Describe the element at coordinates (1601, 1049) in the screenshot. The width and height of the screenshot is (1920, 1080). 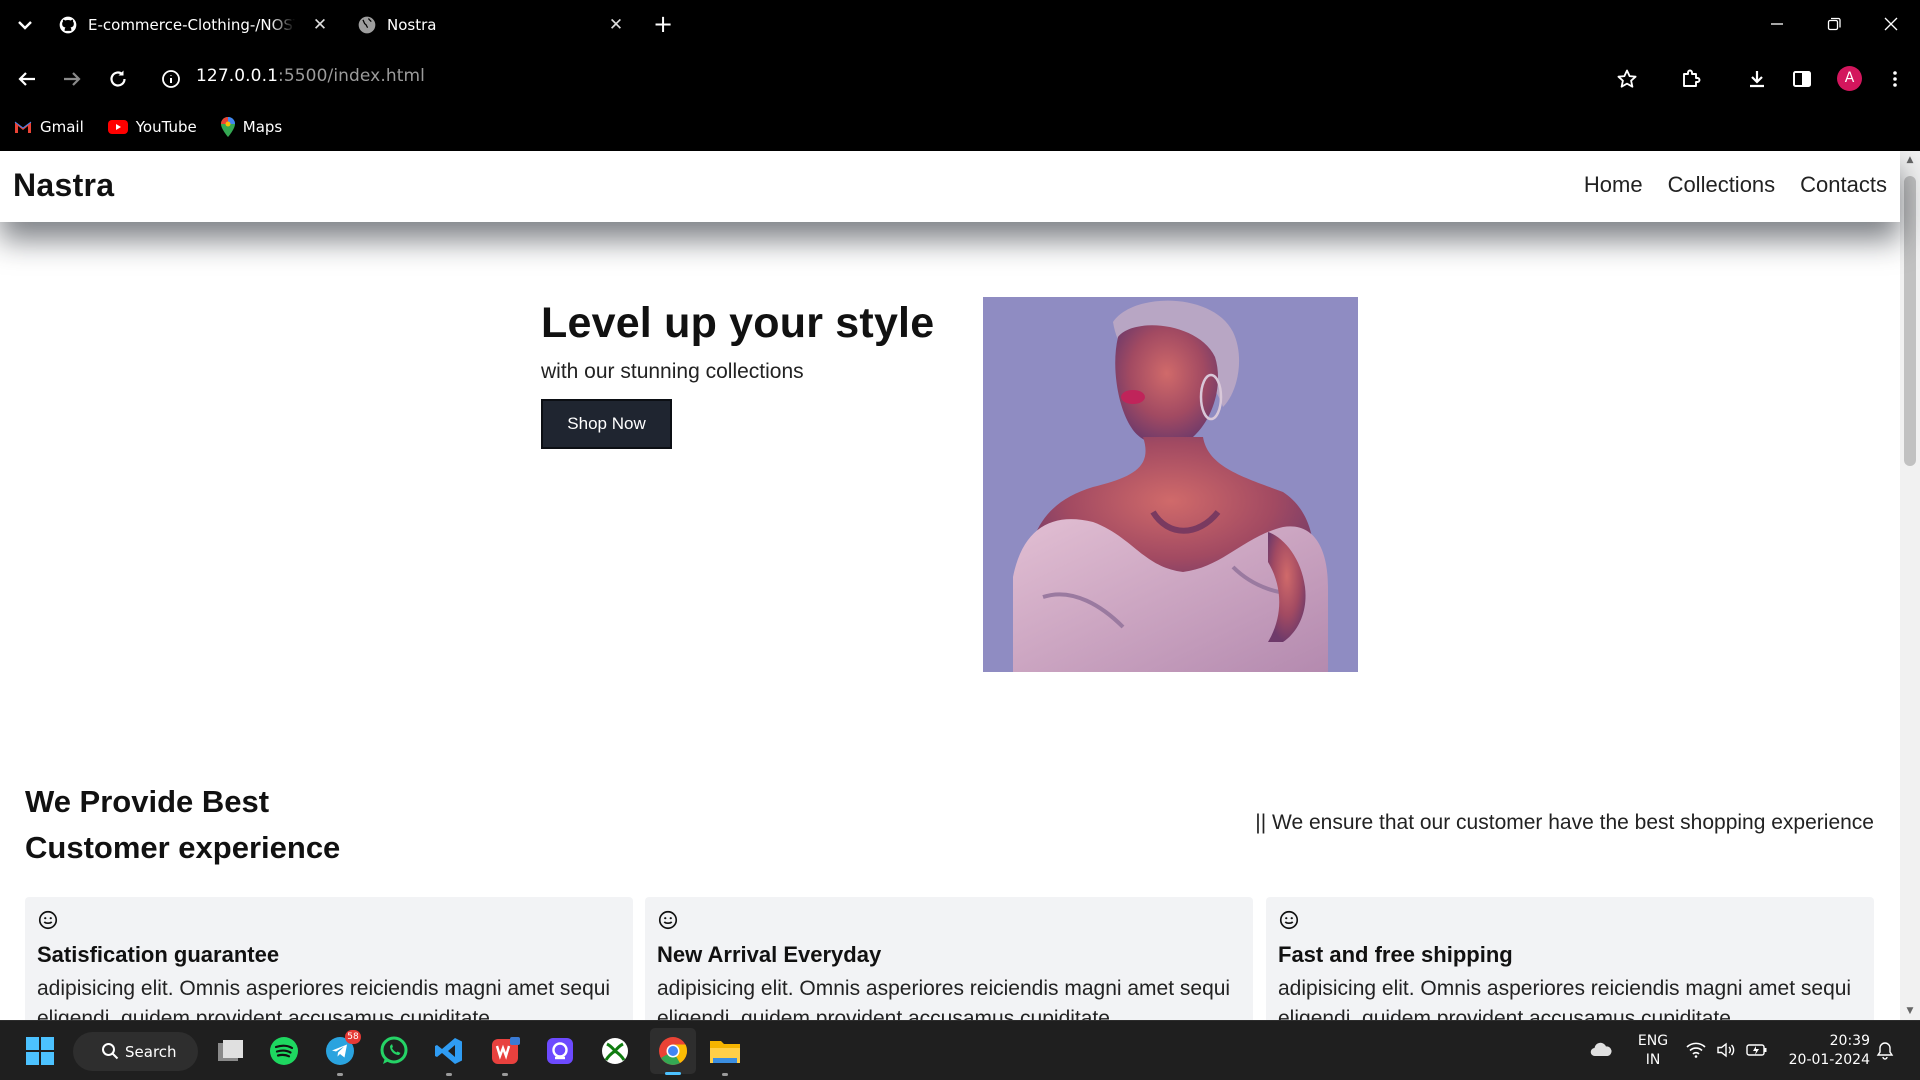
I see `onedrive-cloud-icon` at that location.